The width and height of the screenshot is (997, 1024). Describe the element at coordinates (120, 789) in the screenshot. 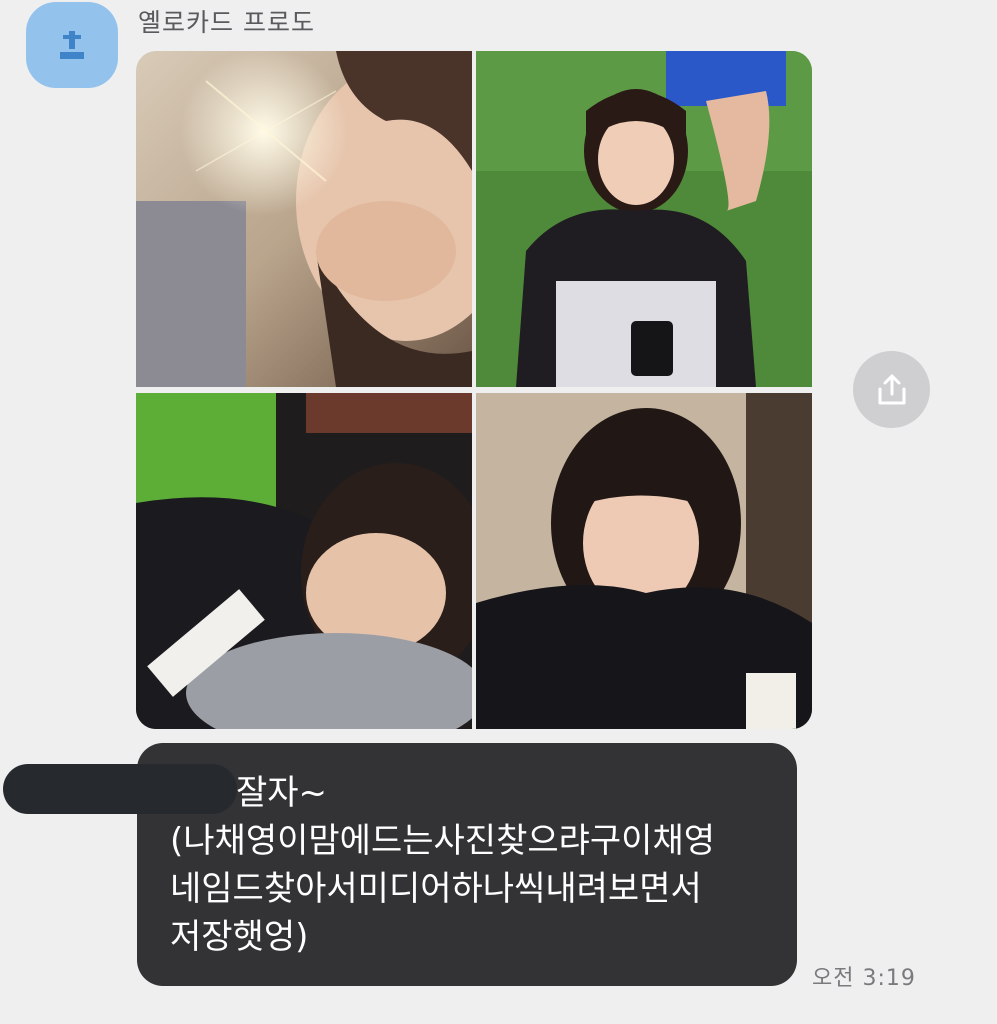

I see `redaction-mark` at that location.